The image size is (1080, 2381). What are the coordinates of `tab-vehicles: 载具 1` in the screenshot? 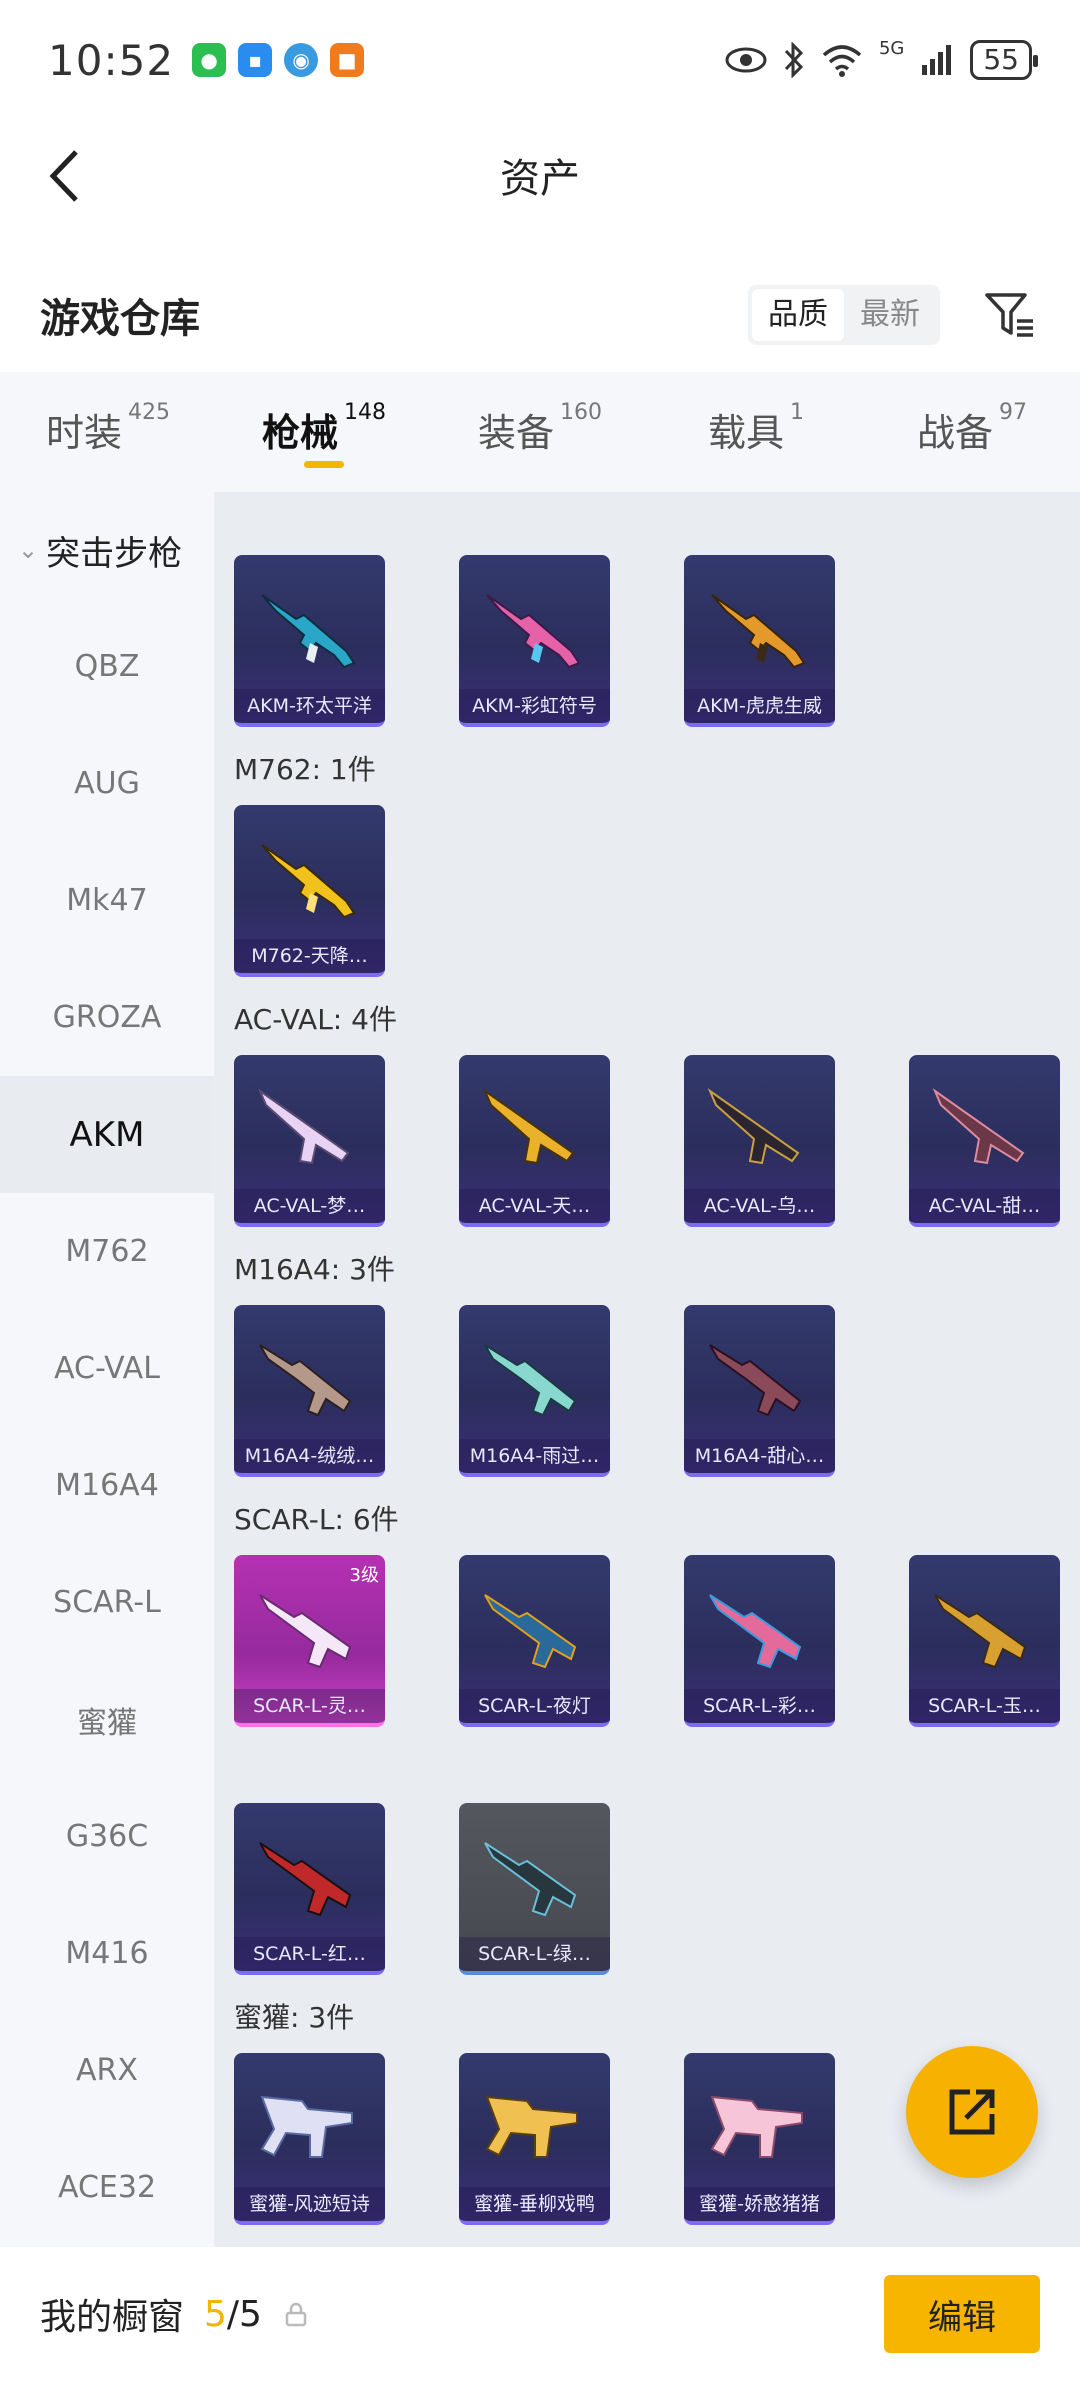 It's located at (756, 432).